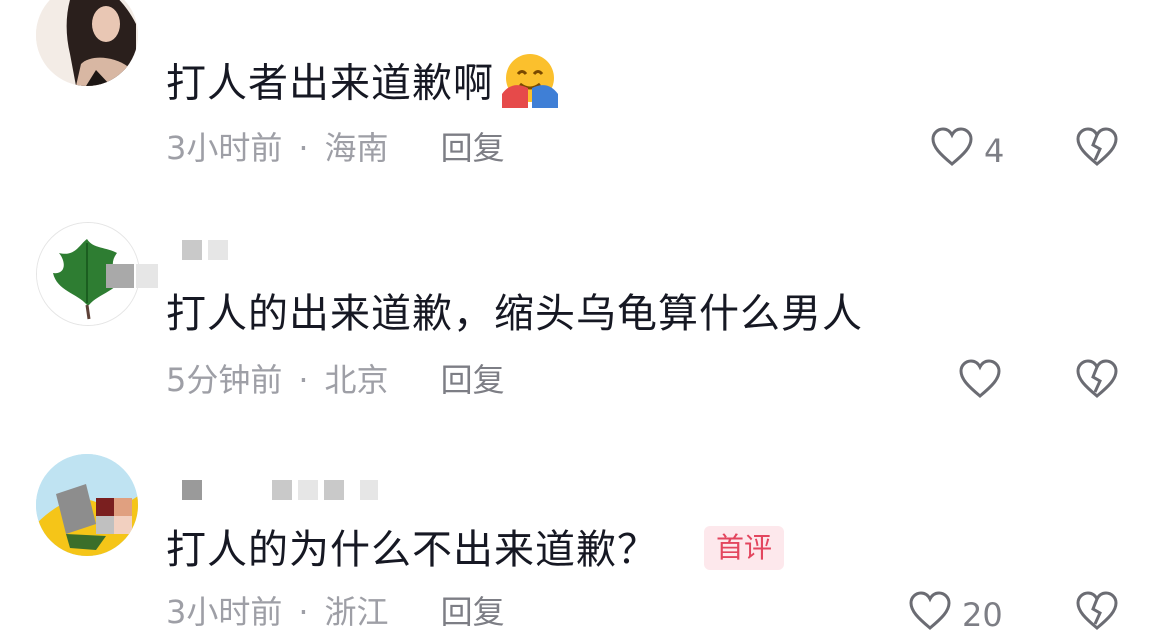 This screenshot has height=640, width=1158. What do you see at coordinates (132, 276) in the screenshot?
I see `avatar-pixelated-overlay` at bounding box center [132, 276].